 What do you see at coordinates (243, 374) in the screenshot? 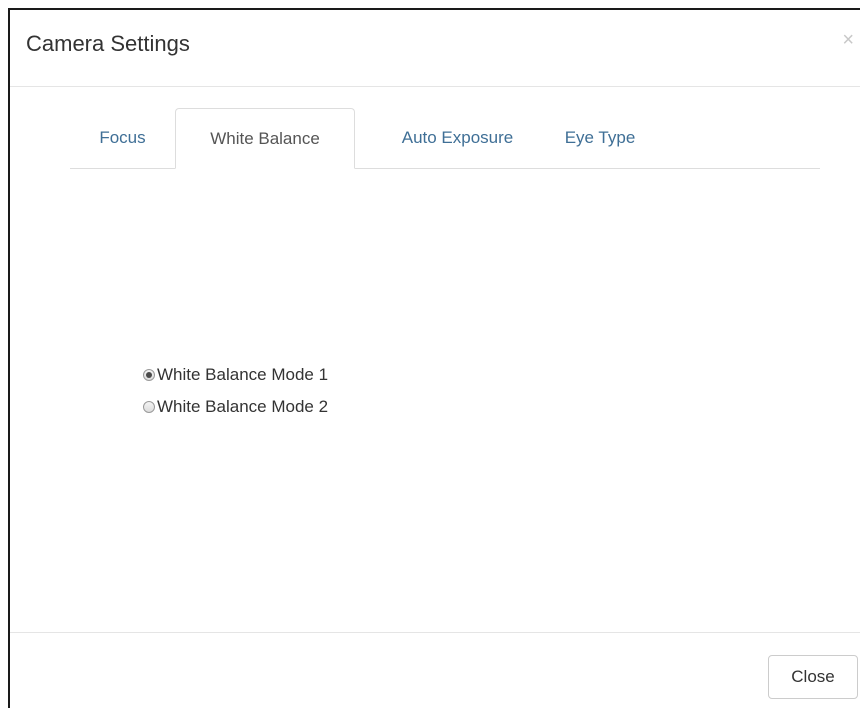
I see `white-balance-mode-1-label: White Balance Mode 1` at bounding box center [243, 374].